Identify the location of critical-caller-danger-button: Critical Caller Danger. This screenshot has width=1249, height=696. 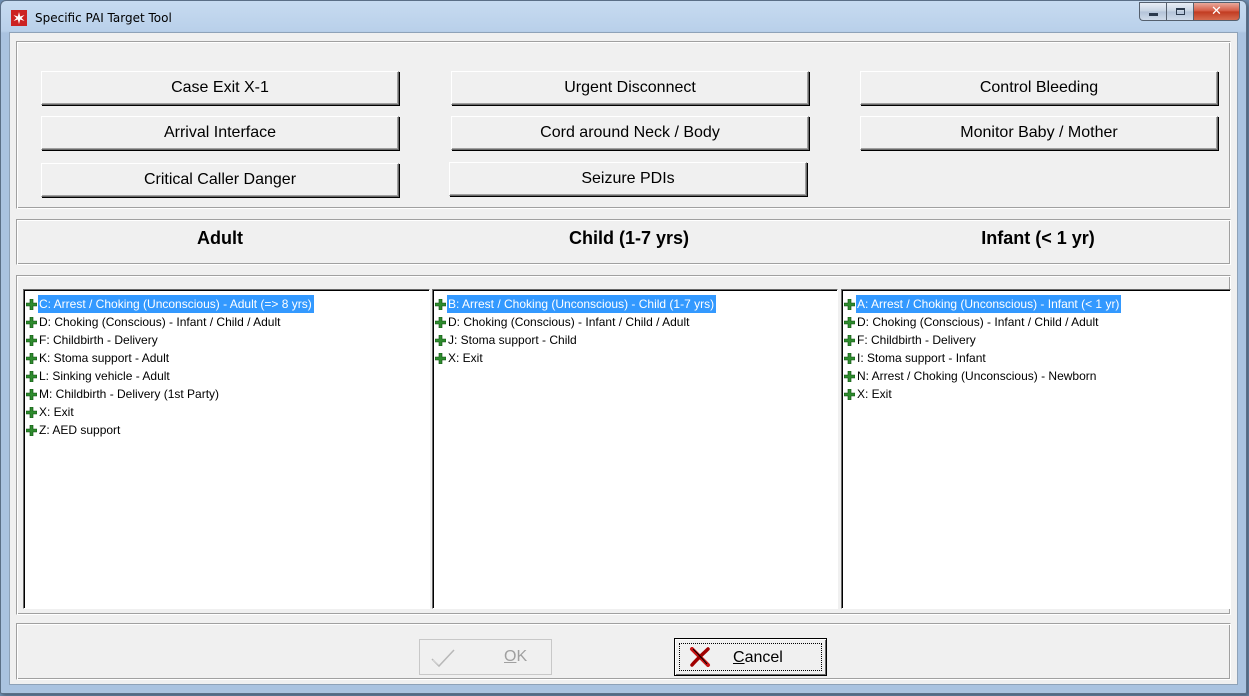
(220, 180).